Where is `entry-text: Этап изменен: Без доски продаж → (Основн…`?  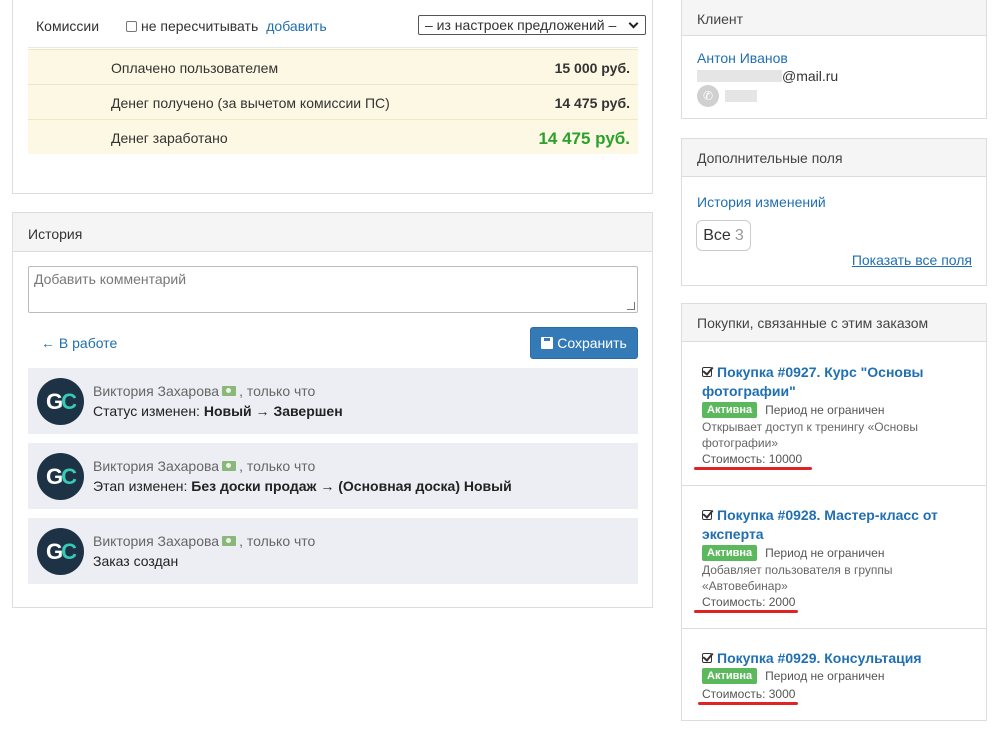 entry-text: Этап изменен: Без доски продаж → (Основн… is located at coordinates (302, 486).